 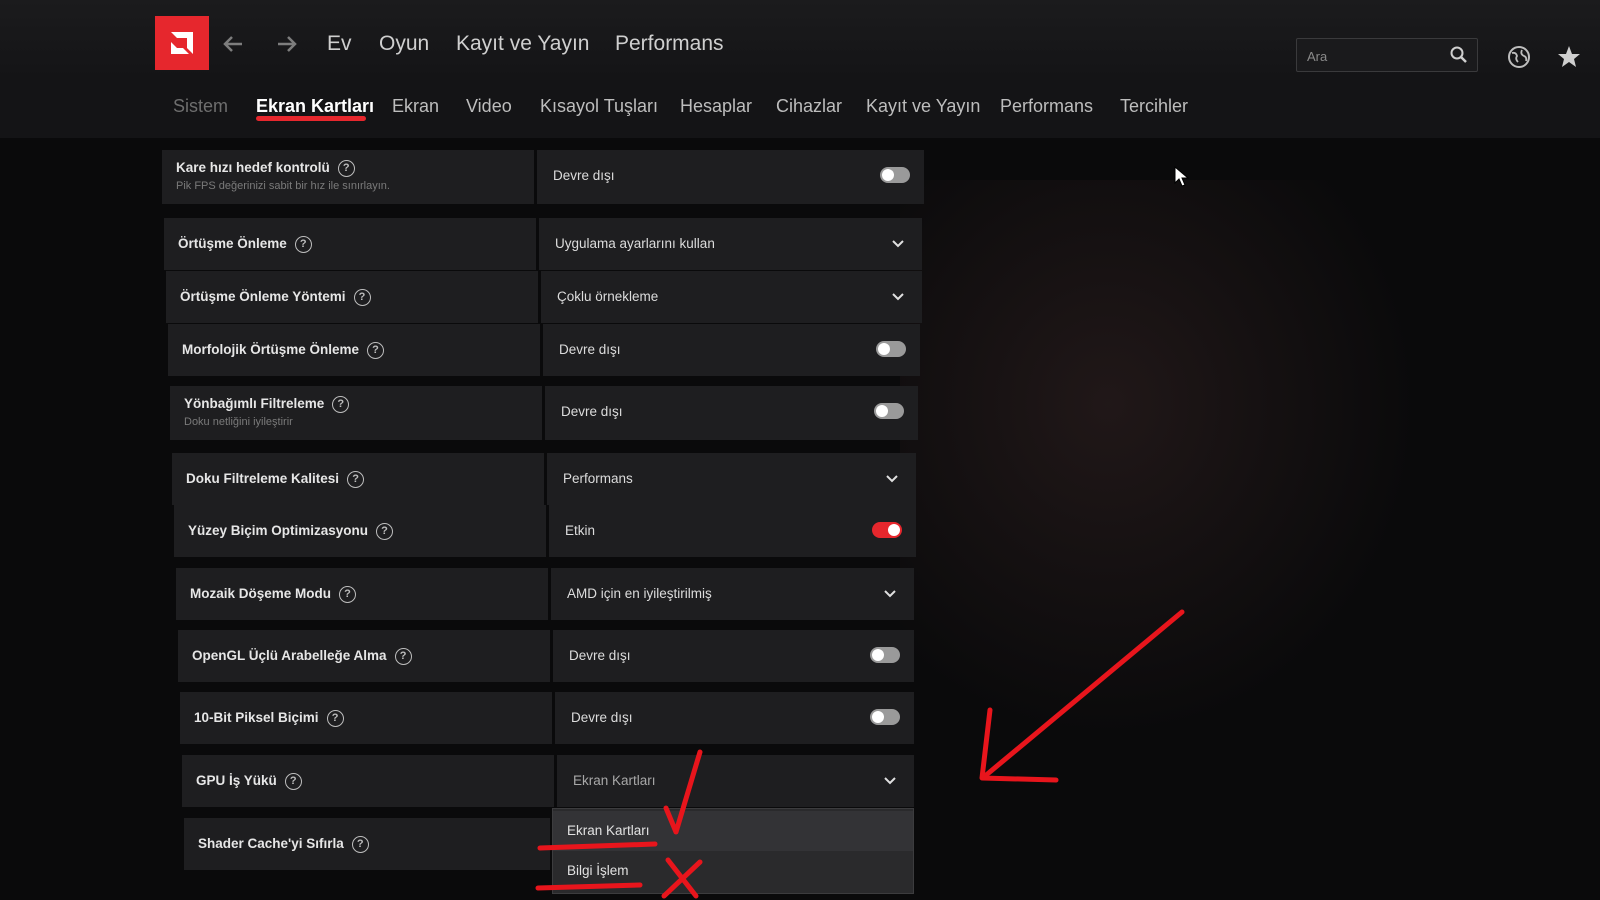 I want to click on star-icon, so click(x=1569, y=57).